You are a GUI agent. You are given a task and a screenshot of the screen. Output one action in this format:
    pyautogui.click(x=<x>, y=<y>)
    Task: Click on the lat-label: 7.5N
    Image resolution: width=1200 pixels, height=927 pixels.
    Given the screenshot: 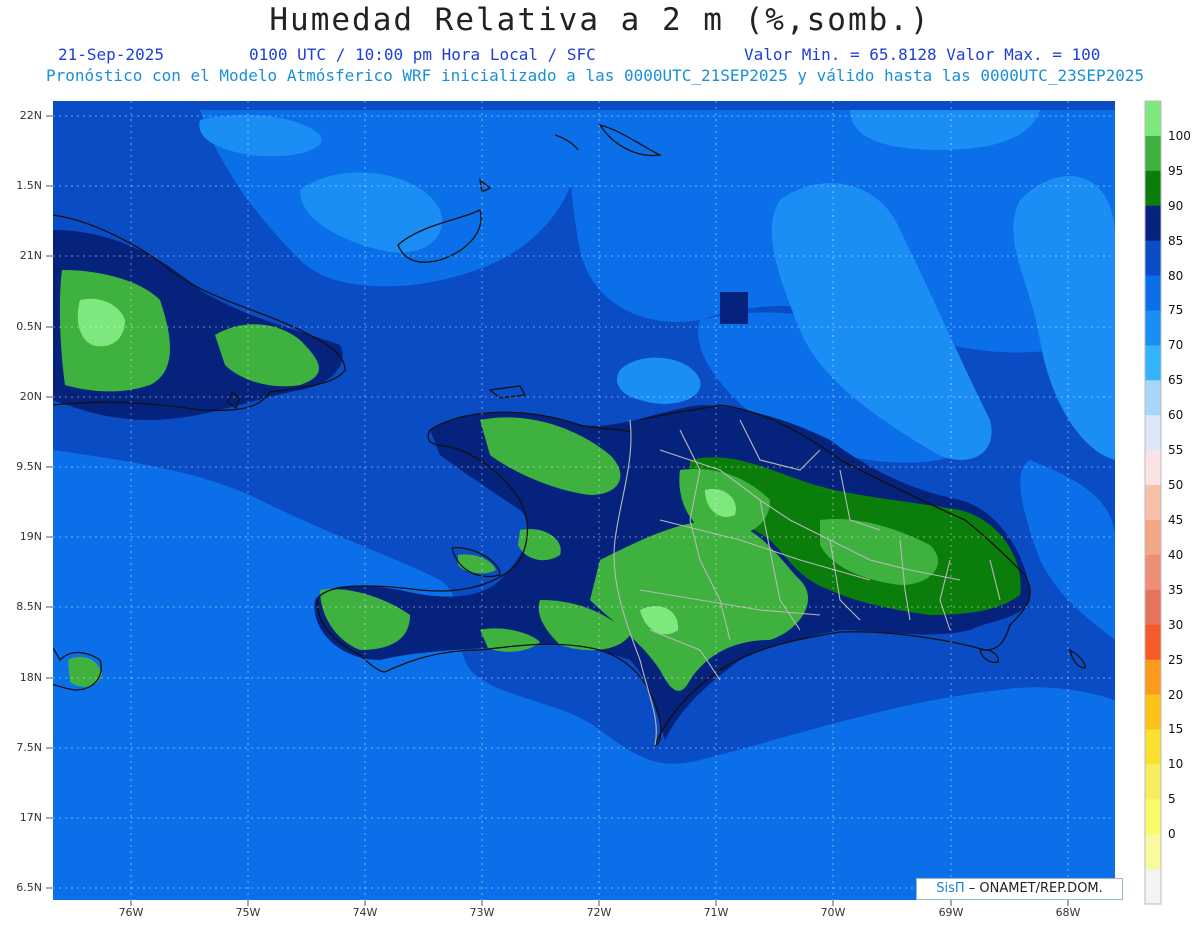 What is the action you would take?
    pyautogui.click(x=29, y=747)
    